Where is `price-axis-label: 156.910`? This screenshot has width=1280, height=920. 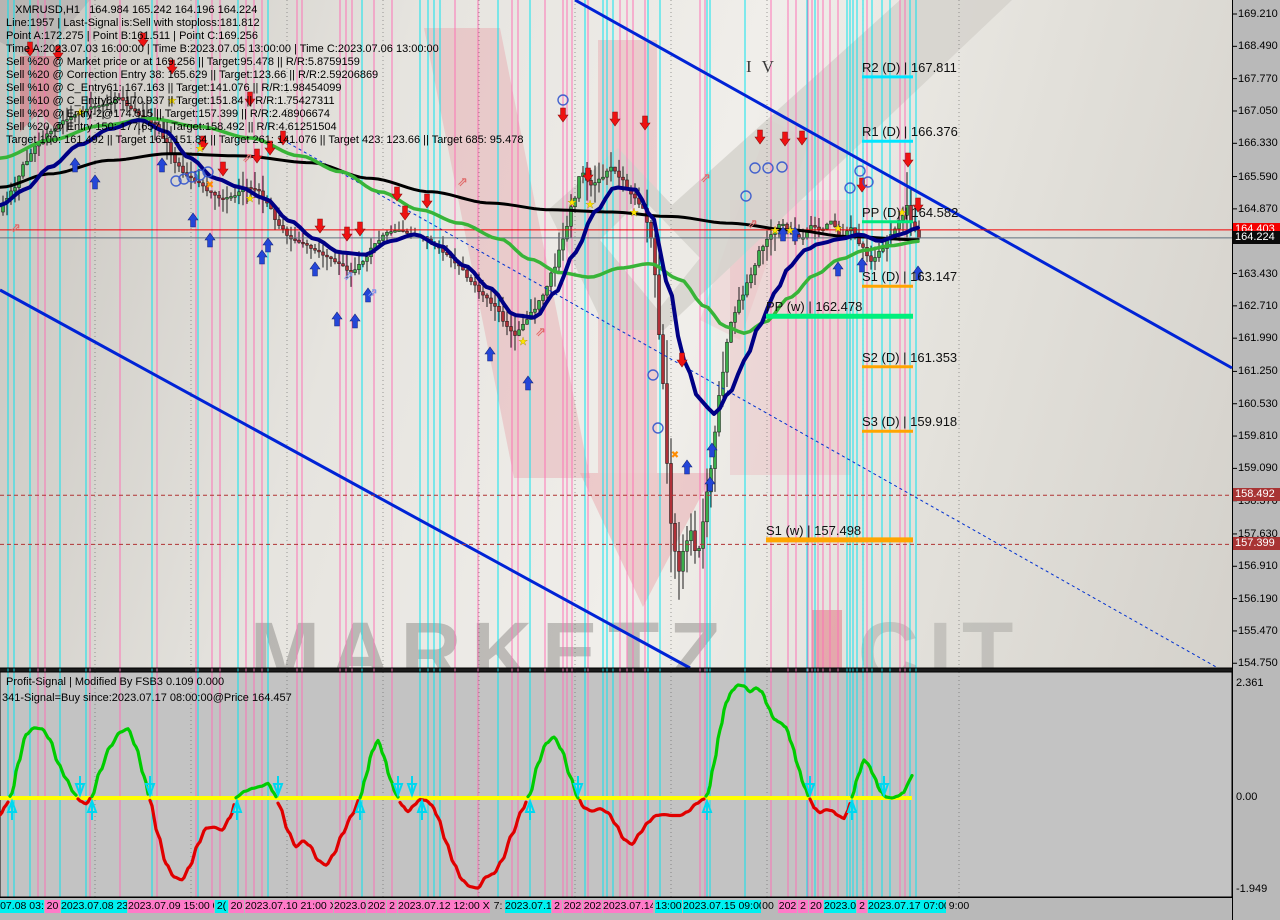 price-axis-label: 156.910 is located at coordinates (1258, 566).